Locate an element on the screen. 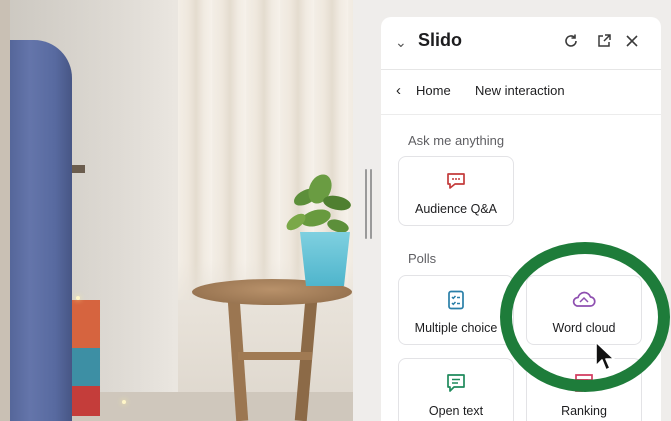 Image resolution: width=671 pixels, height=421 pixels. panel-title: Slido is located at coordinates (440, 40).